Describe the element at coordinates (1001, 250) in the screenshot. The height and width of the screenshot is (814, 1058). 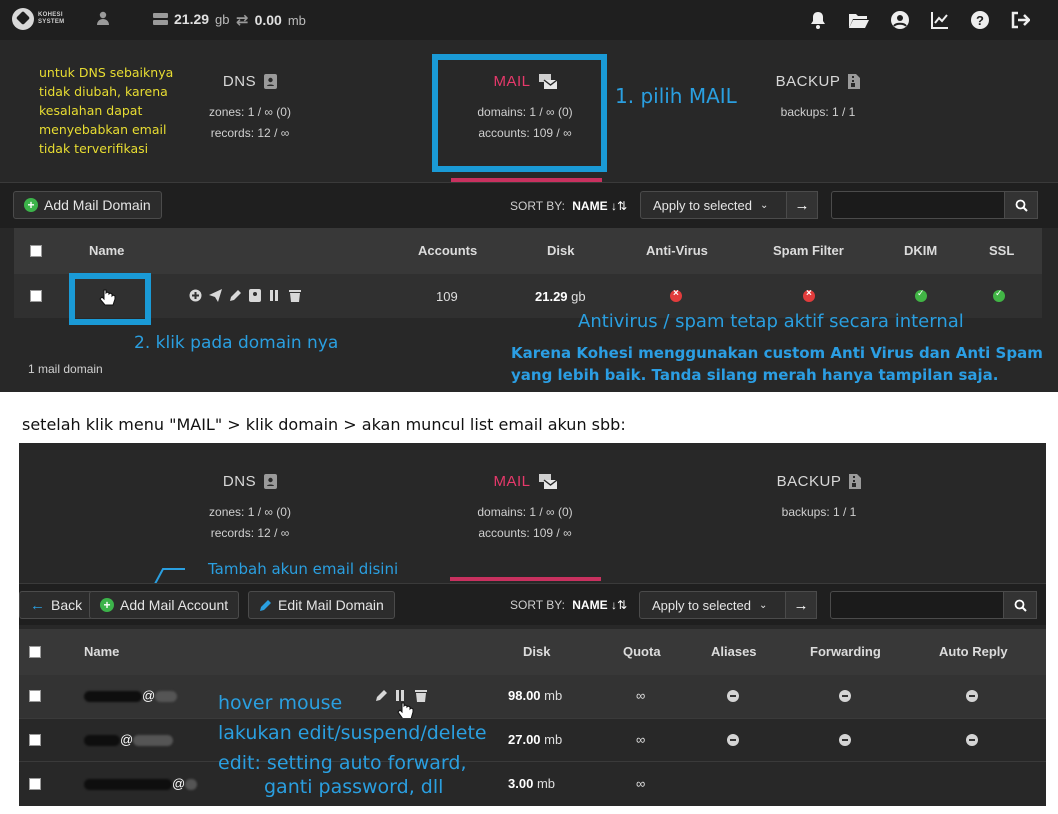
I see `col-ssl: SSL` at that location.